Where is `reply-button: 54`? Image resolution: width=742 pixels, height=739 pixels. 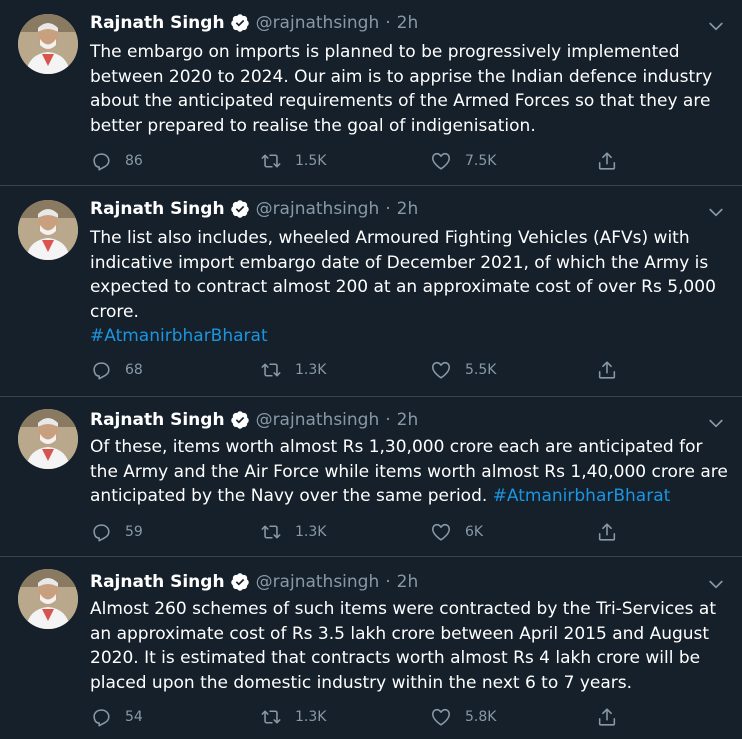
reply-button: 54 is located at coordinates (116, 717).